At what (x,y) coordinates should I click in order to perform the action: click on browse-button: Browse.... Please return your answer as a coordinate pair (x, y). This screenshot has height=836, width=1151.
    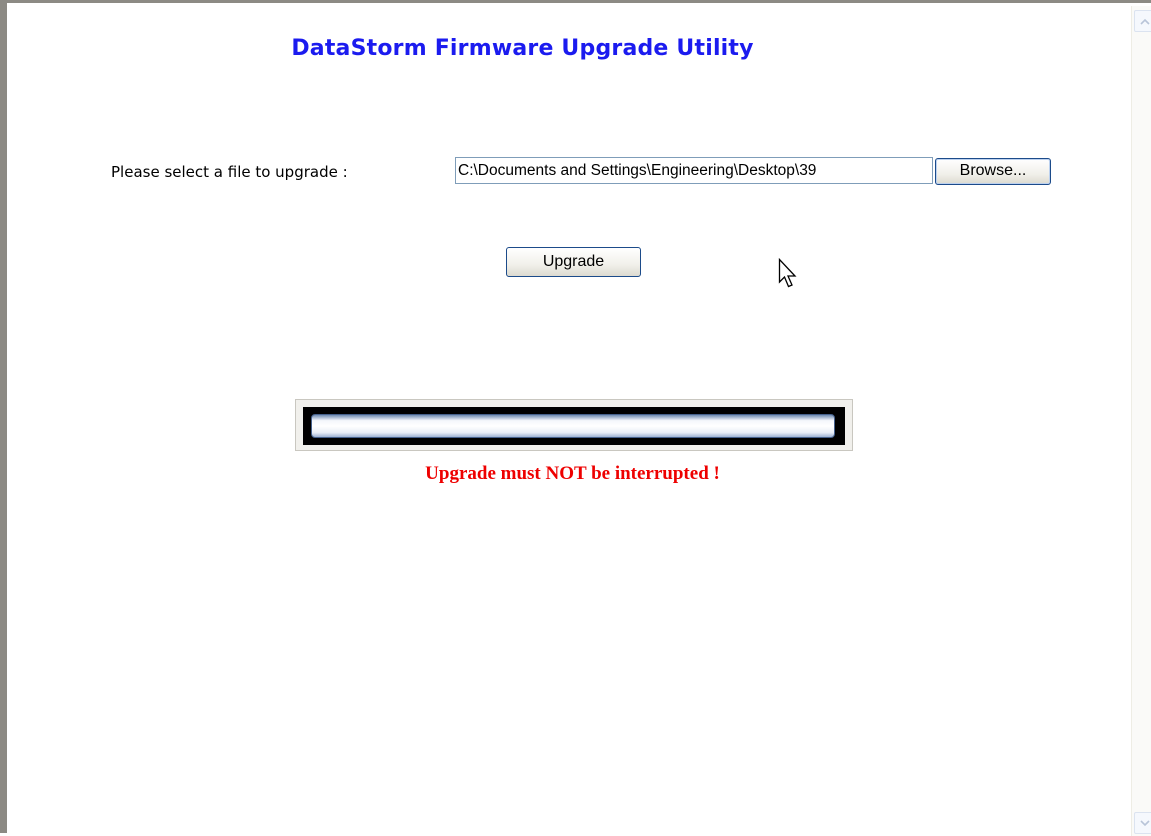
    Looking at the image, I should click on (993, 171).